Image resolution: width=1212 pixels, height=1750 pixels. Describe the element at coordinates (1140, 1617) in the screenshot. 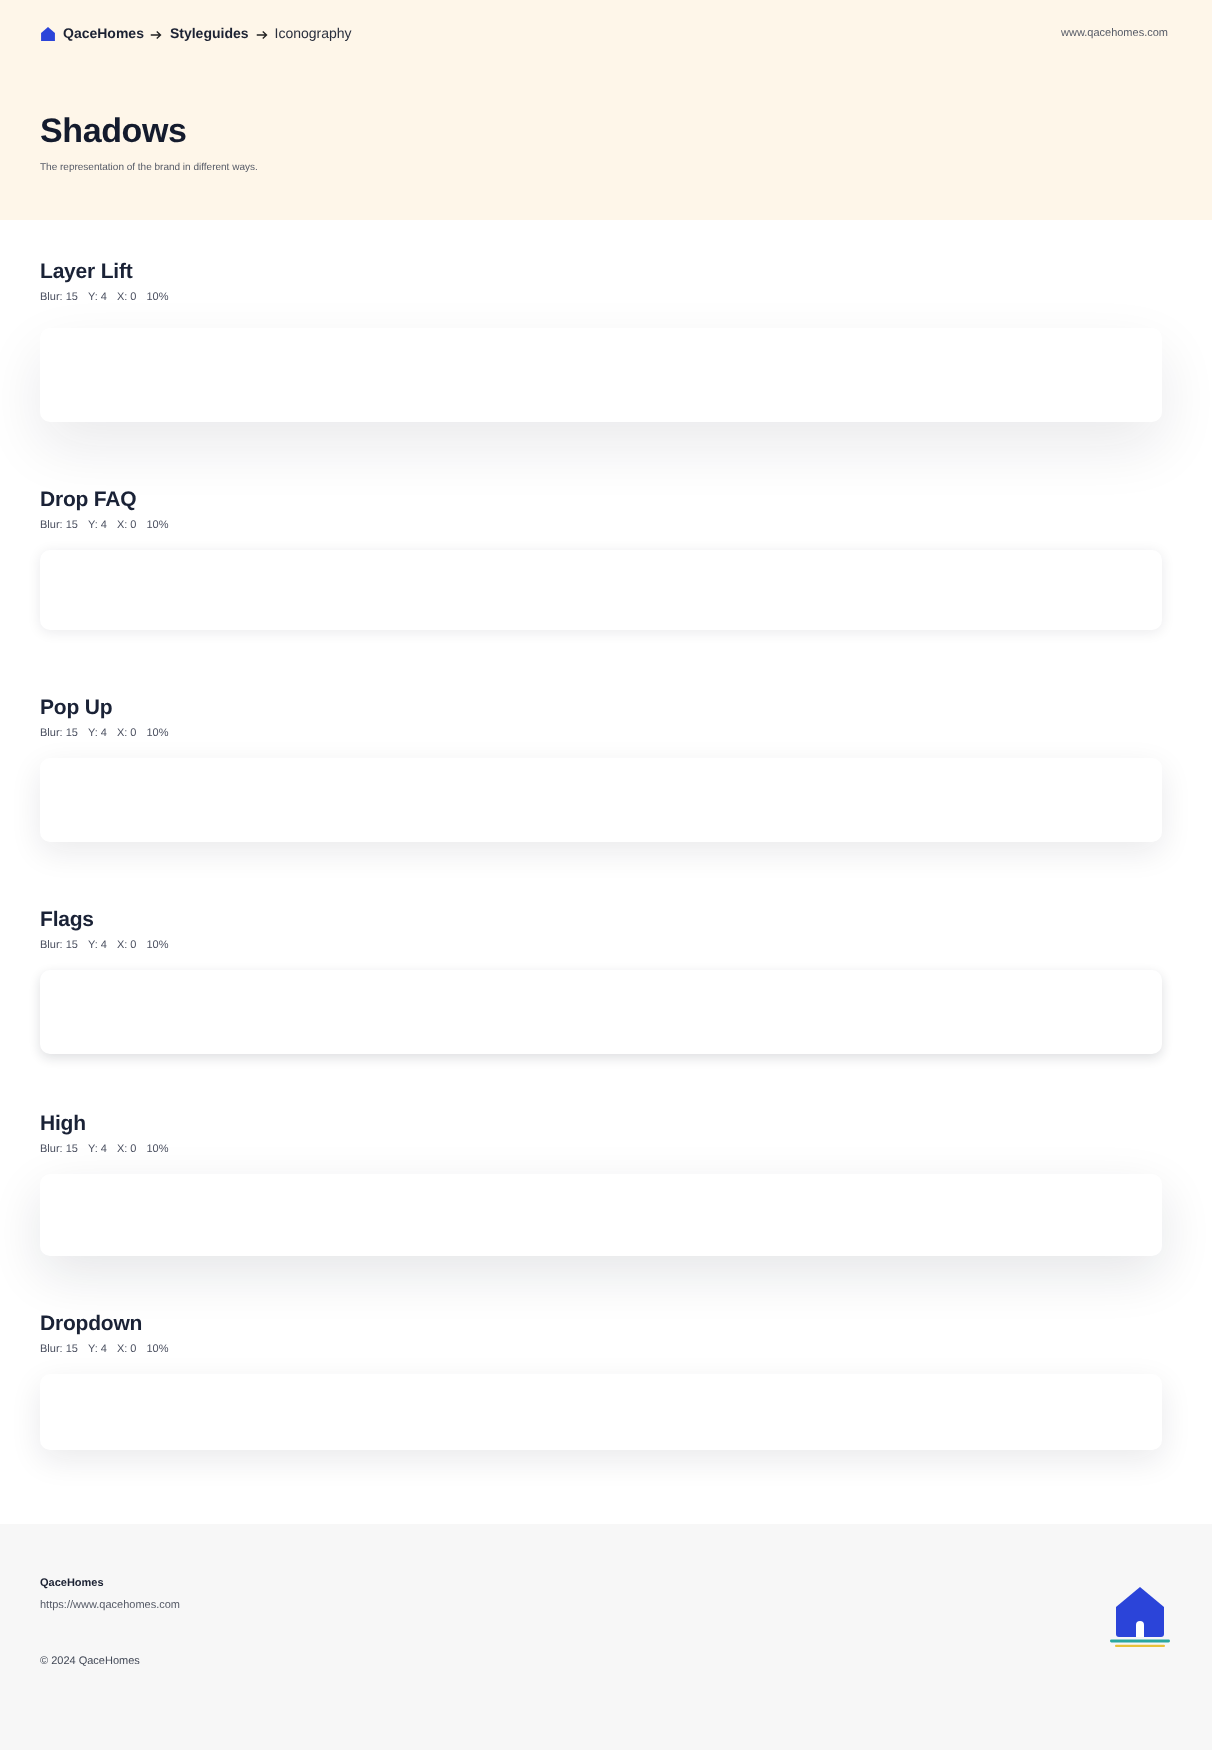

I see `house-logo-icon` at that location.